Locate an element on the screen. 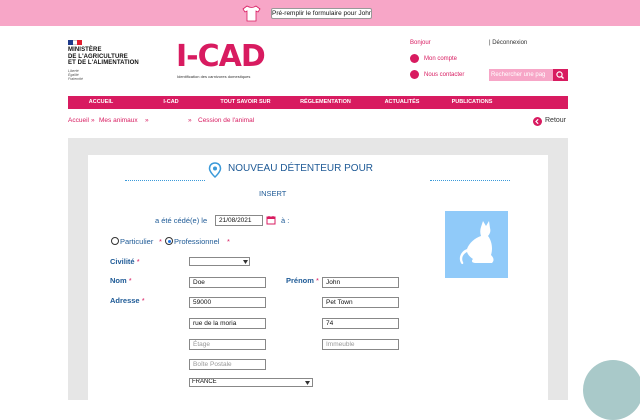 This screenshot has width=640, height=420. cat-silhouette-icon is located at coordinates (476, 243).